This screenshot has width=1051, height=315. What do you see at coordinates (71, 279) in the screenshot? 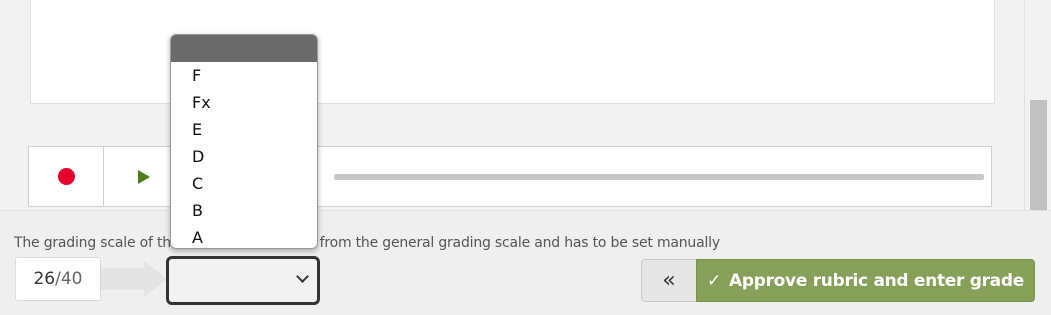
I see `score-max: 40` at bounding box center [71, 279].